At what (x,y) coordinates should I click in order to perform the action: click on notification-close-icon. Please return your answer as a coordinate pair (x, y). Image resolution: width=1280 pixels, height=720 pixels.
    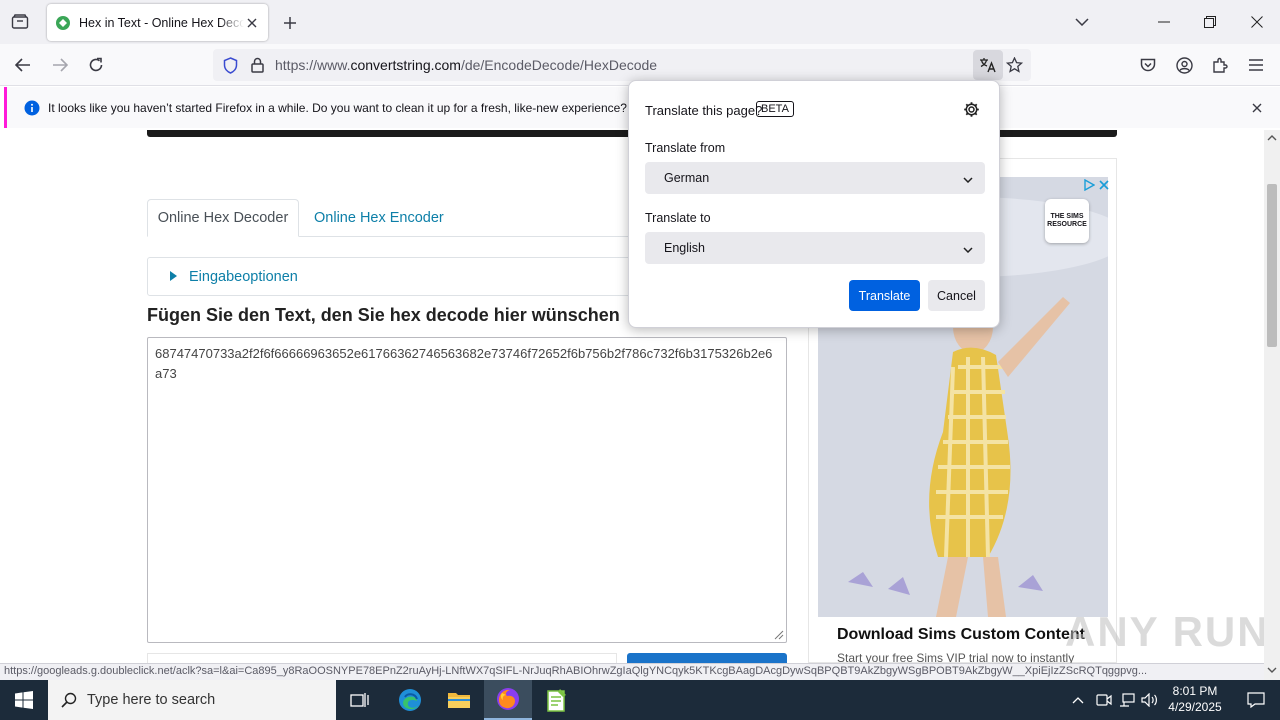
    Looking at the image, I should click on (1257, 108).